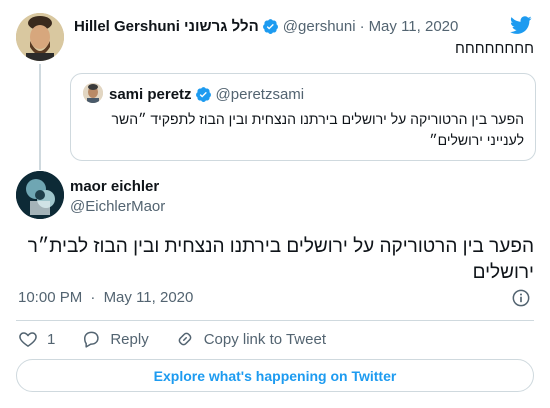 The image size is (550, 408). Describe the element at coordinates (150, 94) in the screenshot. I see `quoted-display-name: sami peretz` at that location.